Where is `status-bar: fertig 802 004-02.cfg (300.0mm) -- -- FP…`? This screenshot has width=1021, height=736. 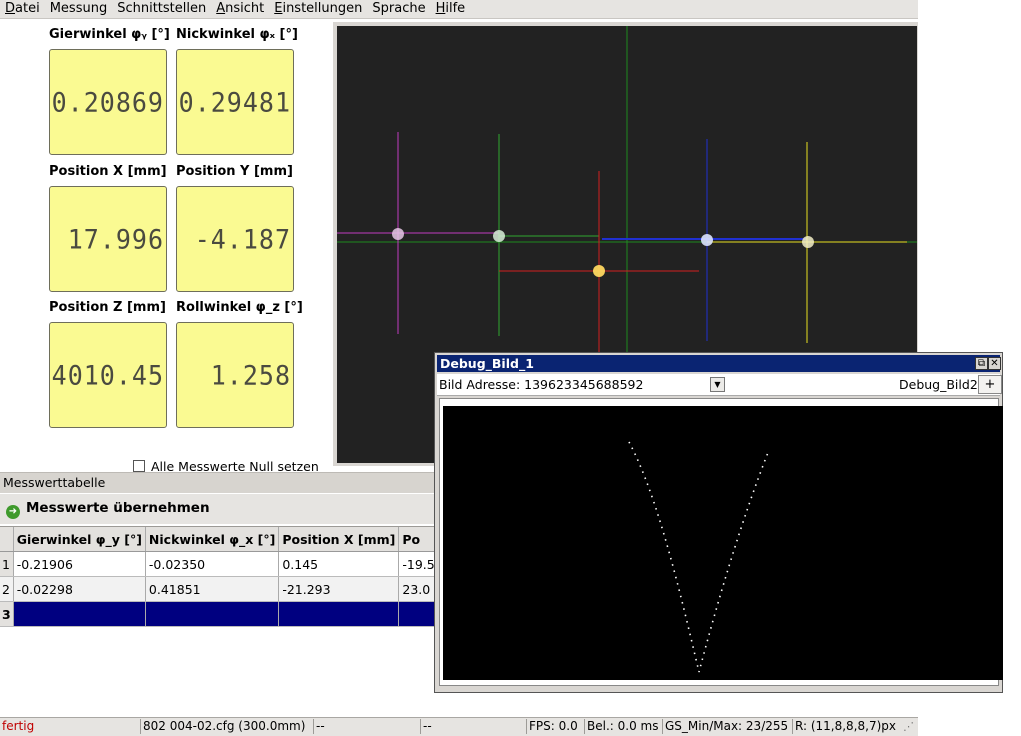 status-bar: fertig 802 004-02.cfg (300.0mm) -- -- FP… is located at coordinates (459, 726).